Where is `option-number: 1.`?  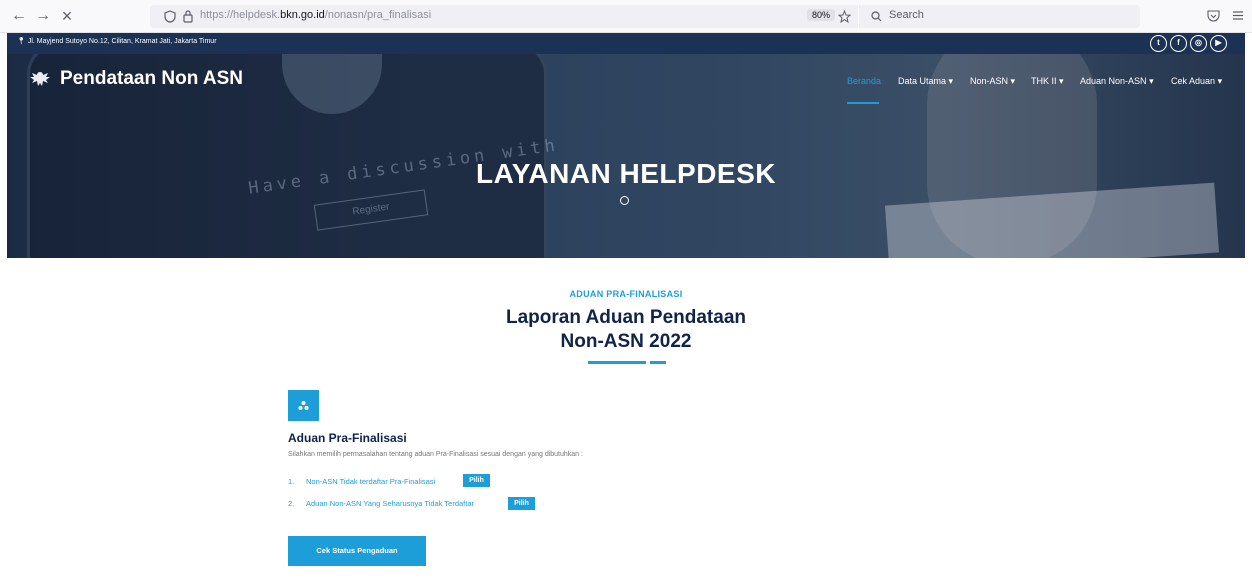 option-number: 1. is located at coordinates (291, 481).